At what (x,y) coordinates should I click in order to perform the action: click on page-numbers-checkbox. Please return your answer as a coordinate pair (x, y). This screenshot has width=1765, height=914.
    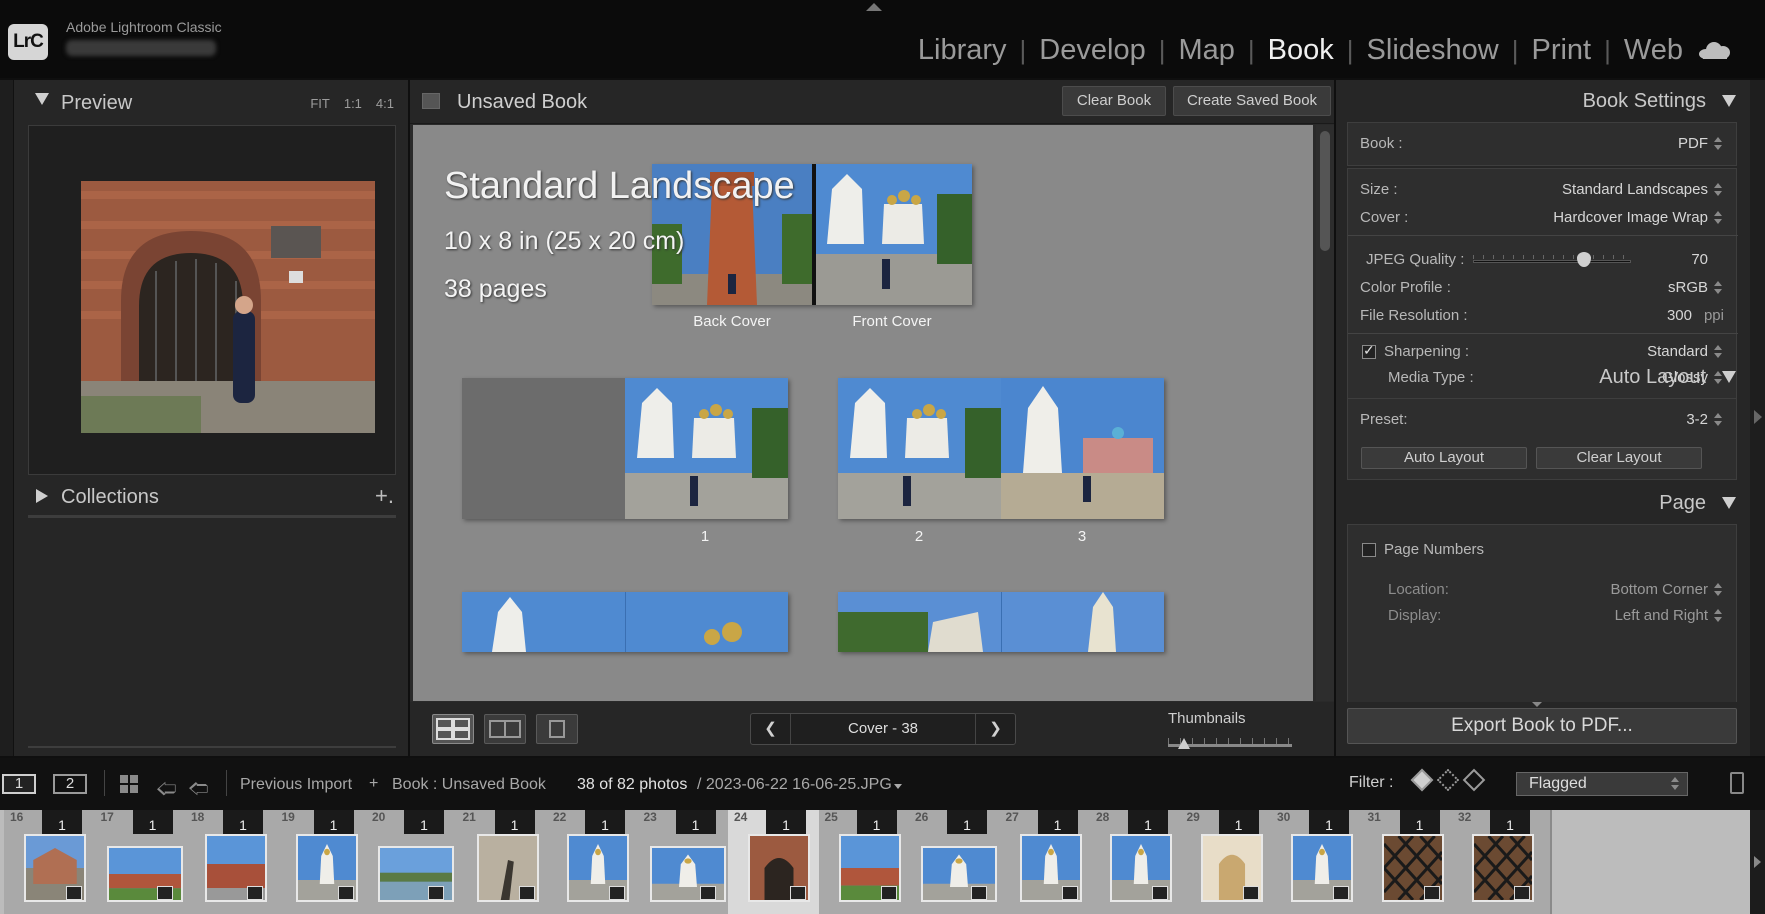
    Looking at the image, I should click on (1369, 550).